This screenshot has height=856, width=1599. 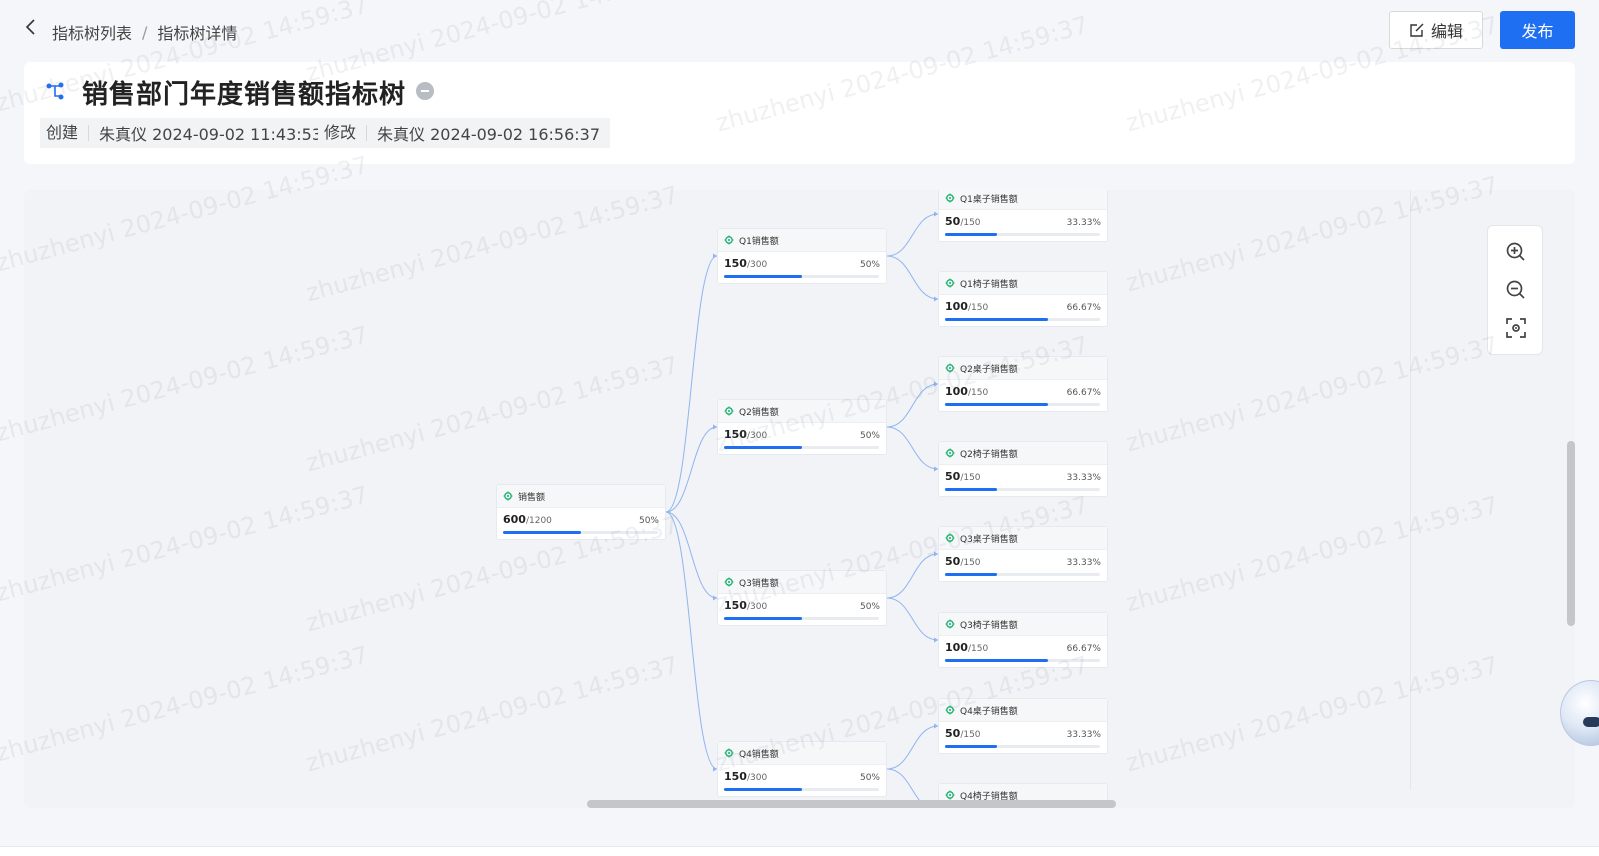 I want to click on tree-node-level2: Q2桌子销售额 100/150 66.67%, so click(x=1023, y=384).